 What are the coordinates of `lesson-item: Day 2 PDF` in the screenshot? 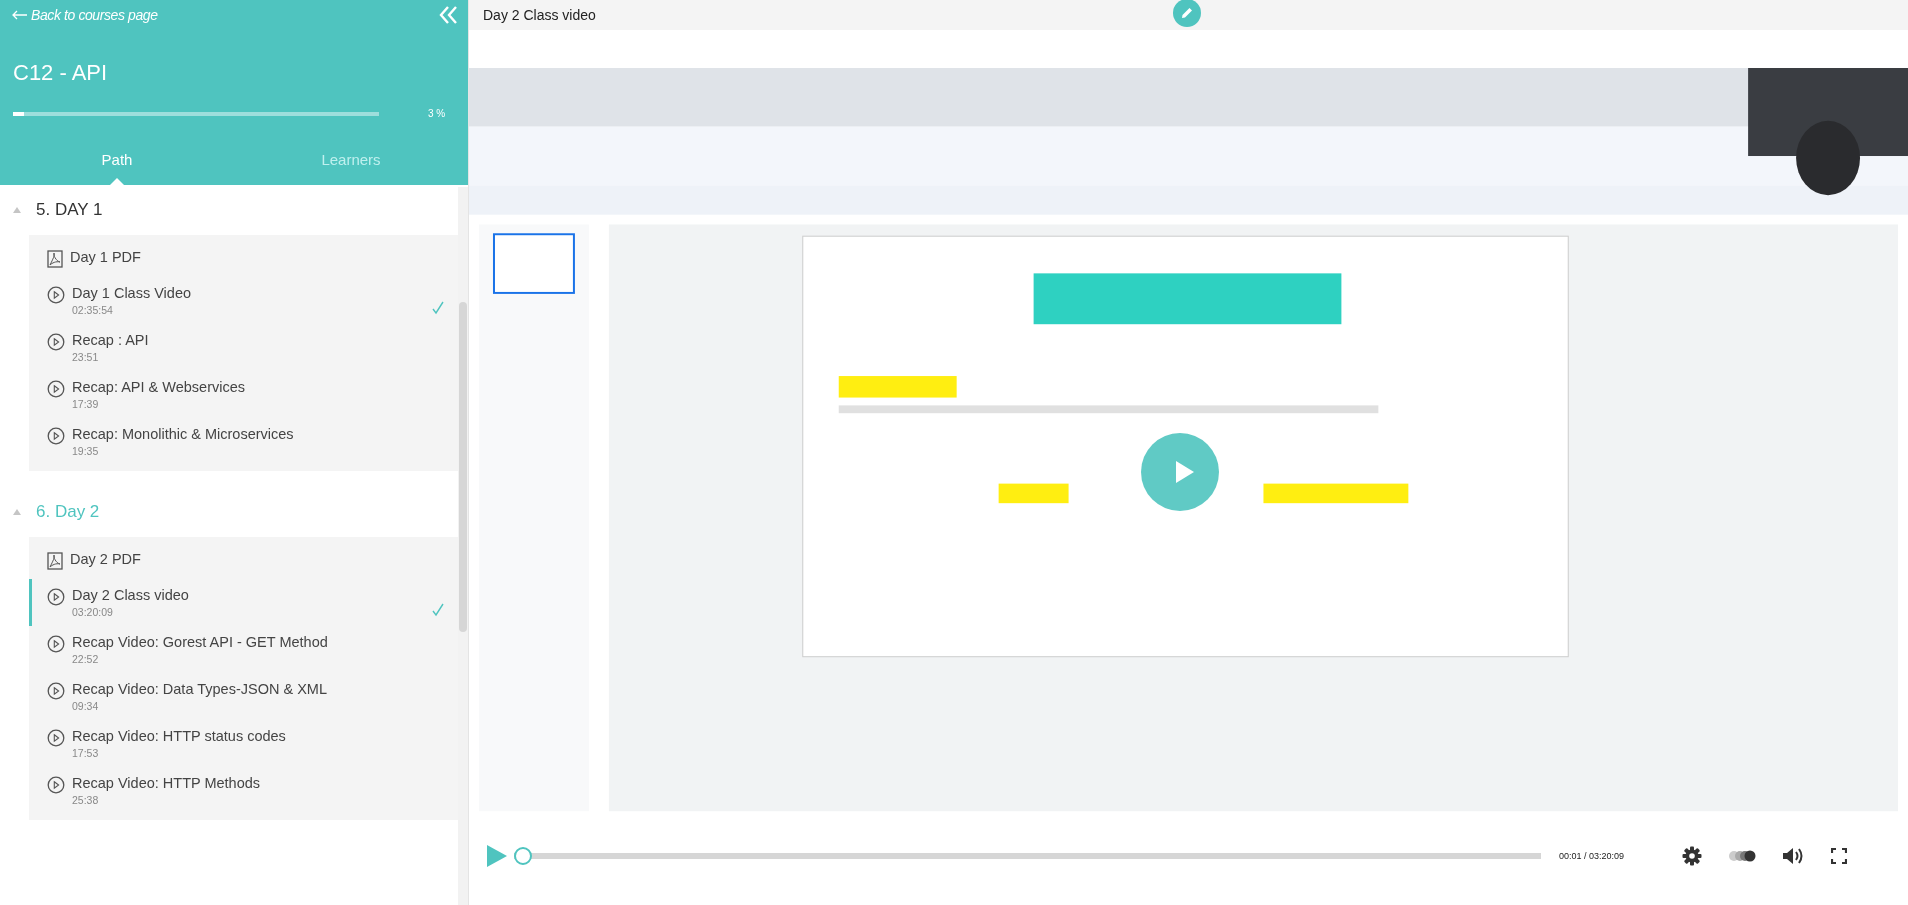 It's located at (243, 561).